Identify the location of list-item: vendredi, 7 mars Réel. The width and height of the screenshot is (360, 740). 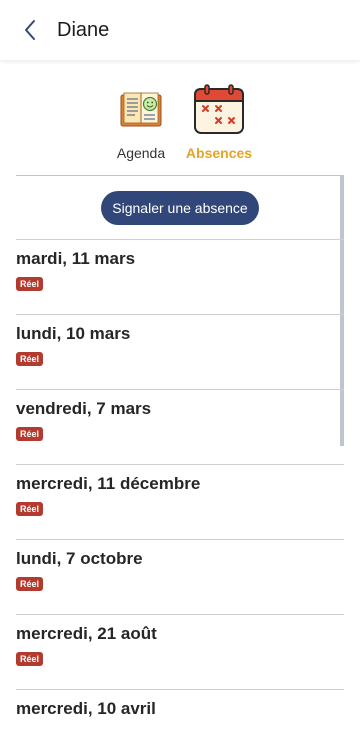
(180, 426).